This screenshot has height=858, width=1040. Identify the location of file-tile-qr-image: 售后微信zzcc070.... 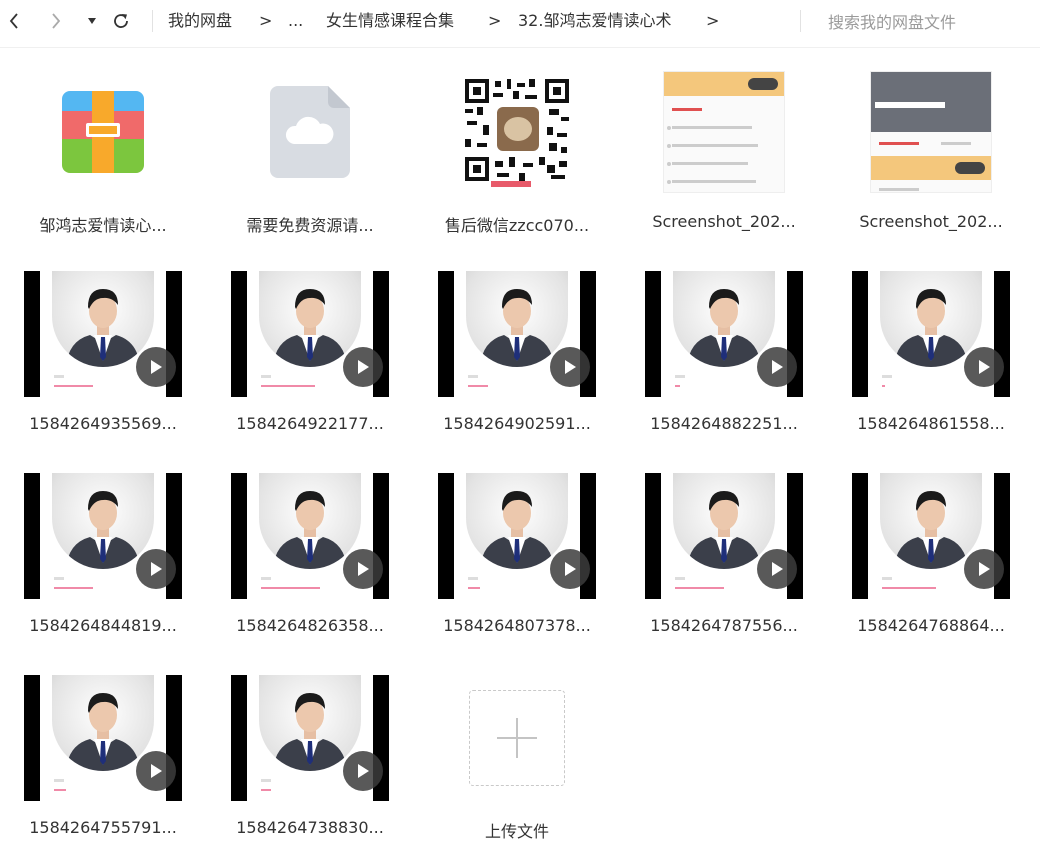
(517, 157).